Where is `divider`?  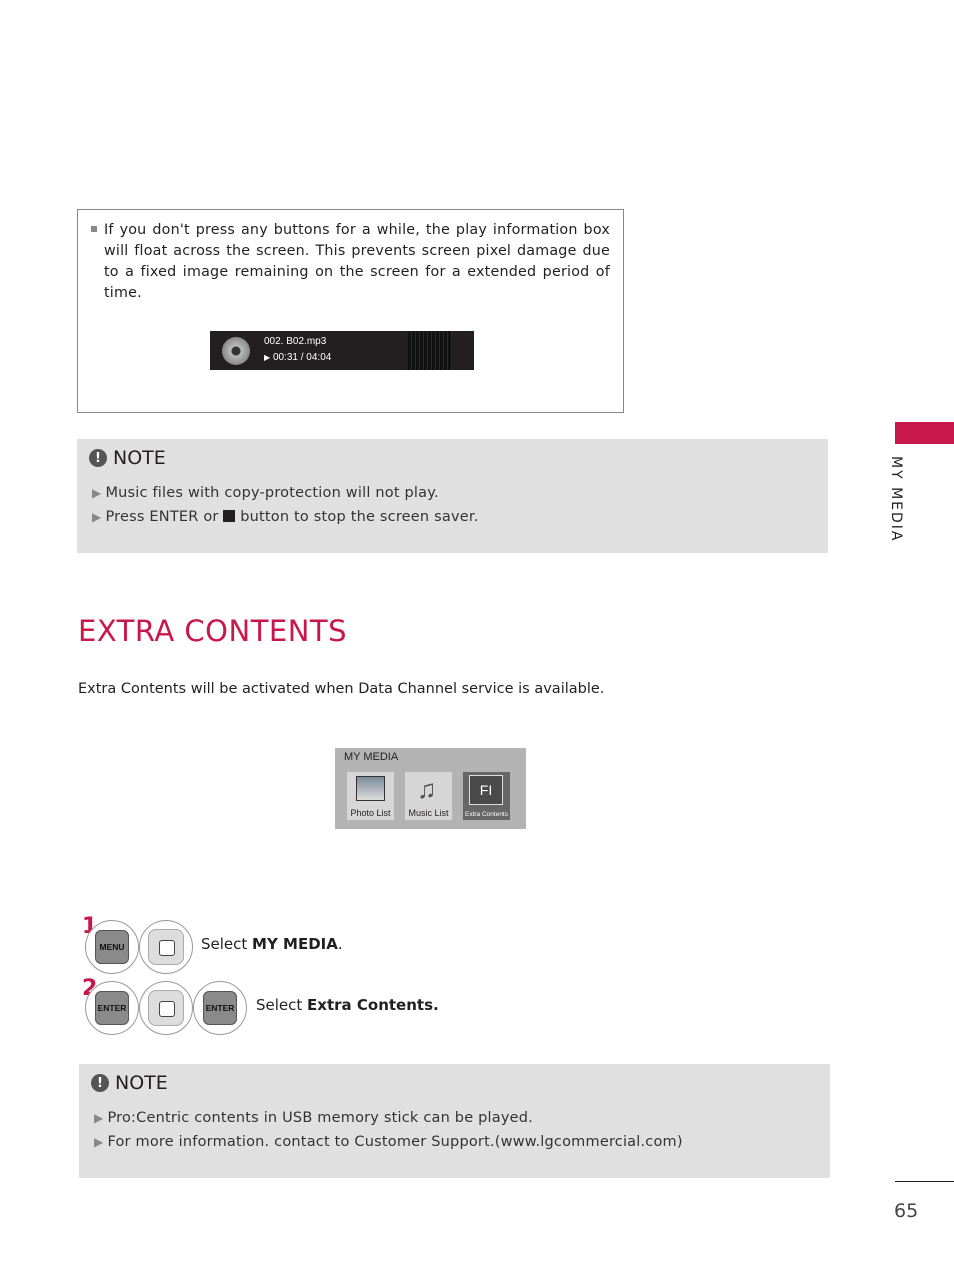 divider is located at coordinates (924, 1181).